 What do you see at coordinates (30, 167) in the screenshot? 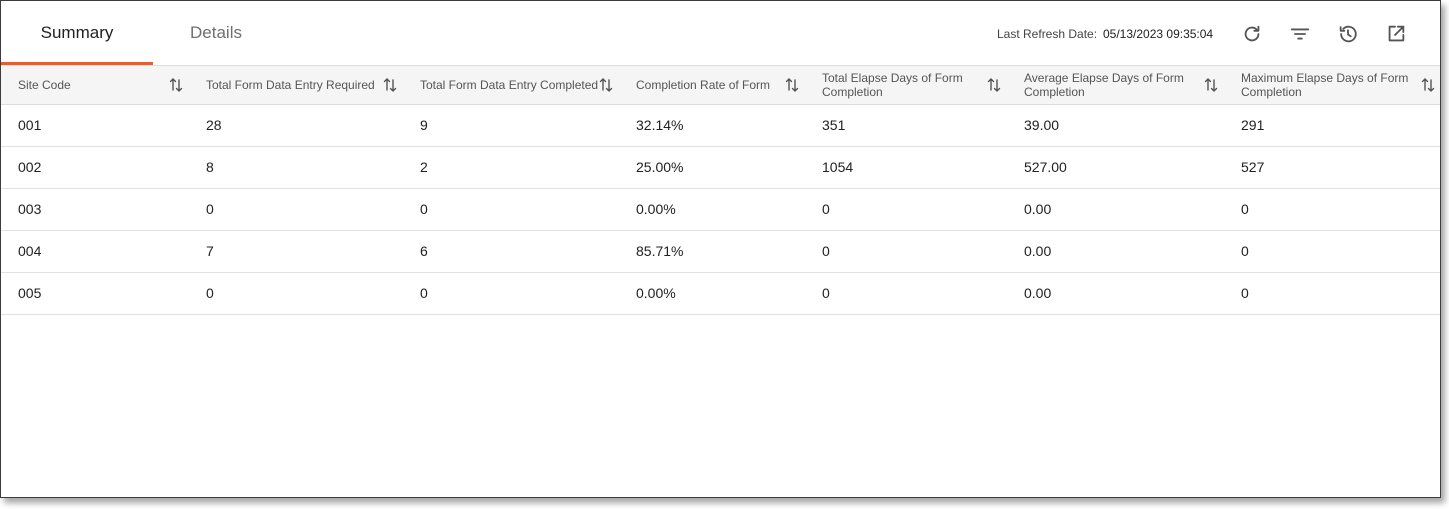
I see `site-code-cell: 002` at bounding box center [30, 167].